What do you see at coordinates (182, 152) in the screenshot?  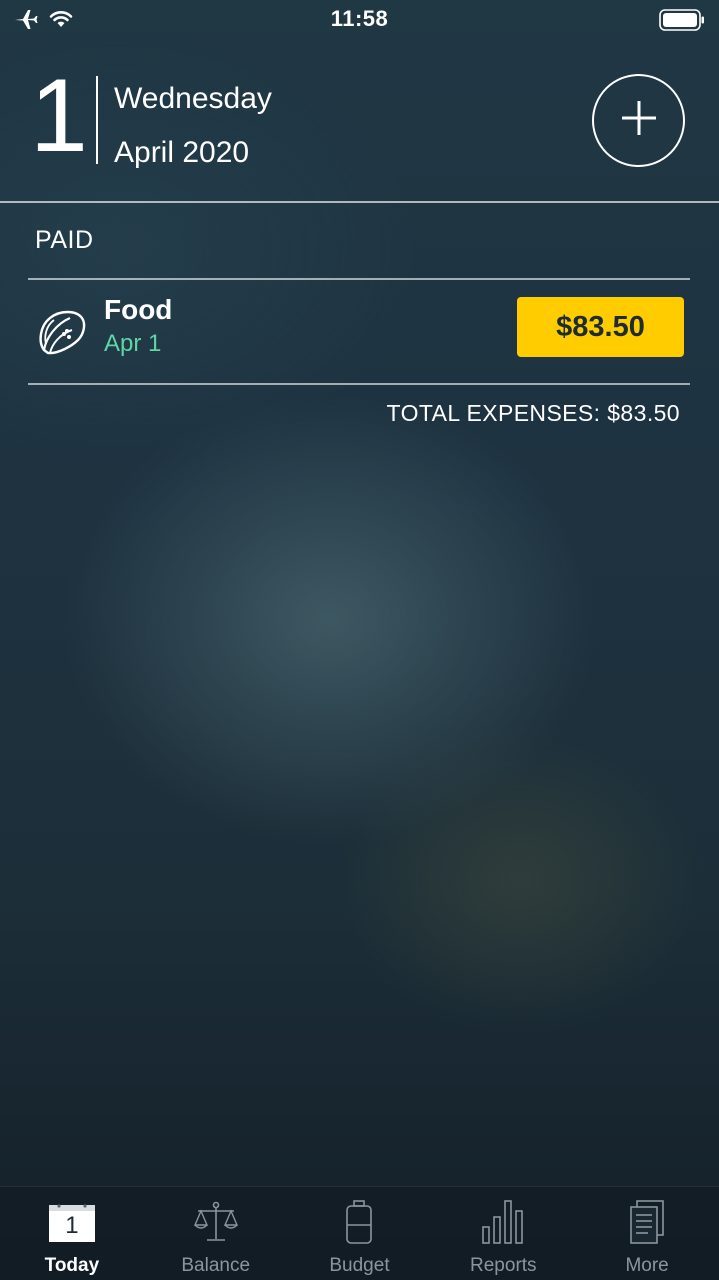 I see `month-year-label: April 2020` at bounding box center [182, 152].